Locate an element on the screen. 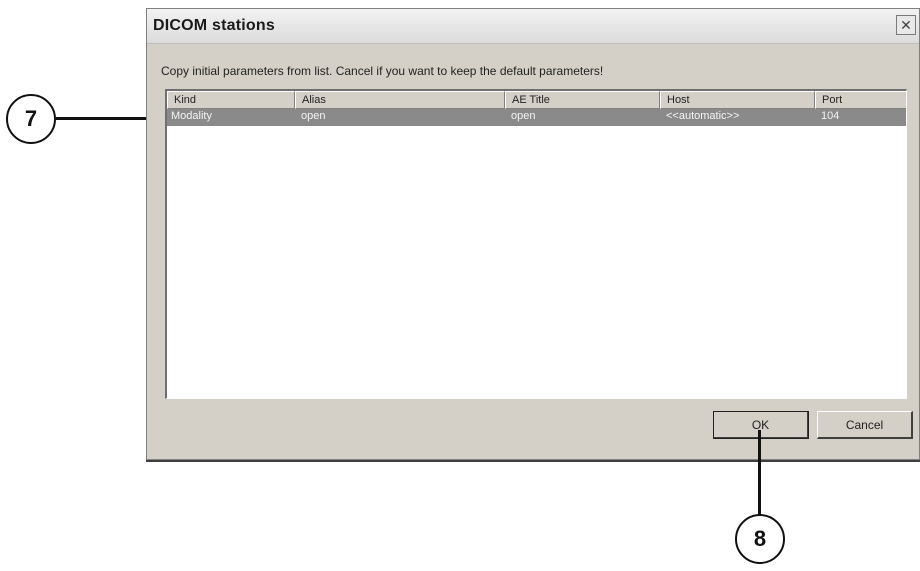  cell-kind: Modality is located at coordinates (191, 116).